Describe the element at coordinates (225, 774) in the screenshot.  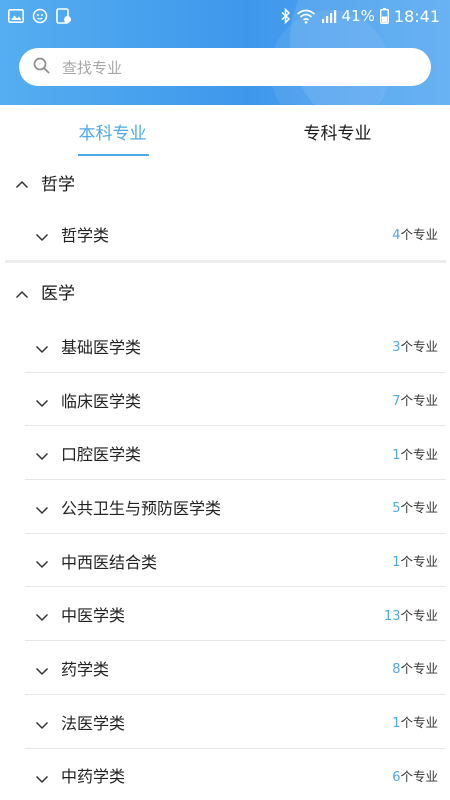
I see `list-item: 中药学类 6个专业` at that location.